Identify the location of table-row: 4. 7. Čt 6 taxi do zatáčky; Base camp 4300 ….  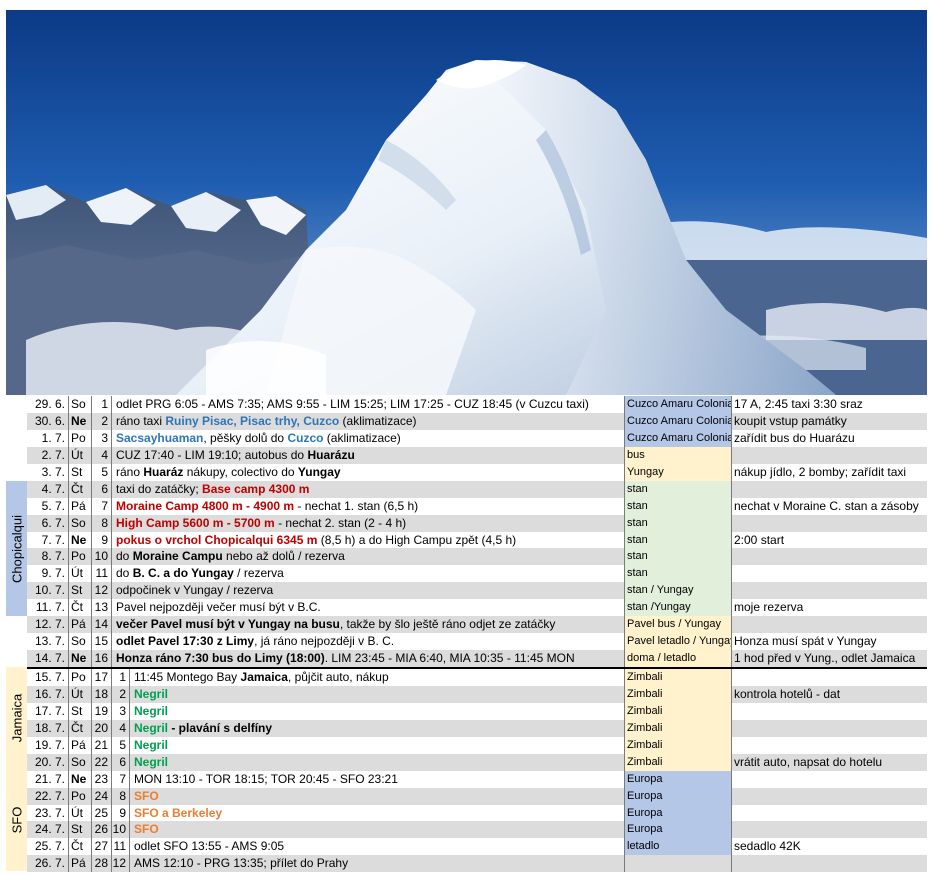
(477, 489).